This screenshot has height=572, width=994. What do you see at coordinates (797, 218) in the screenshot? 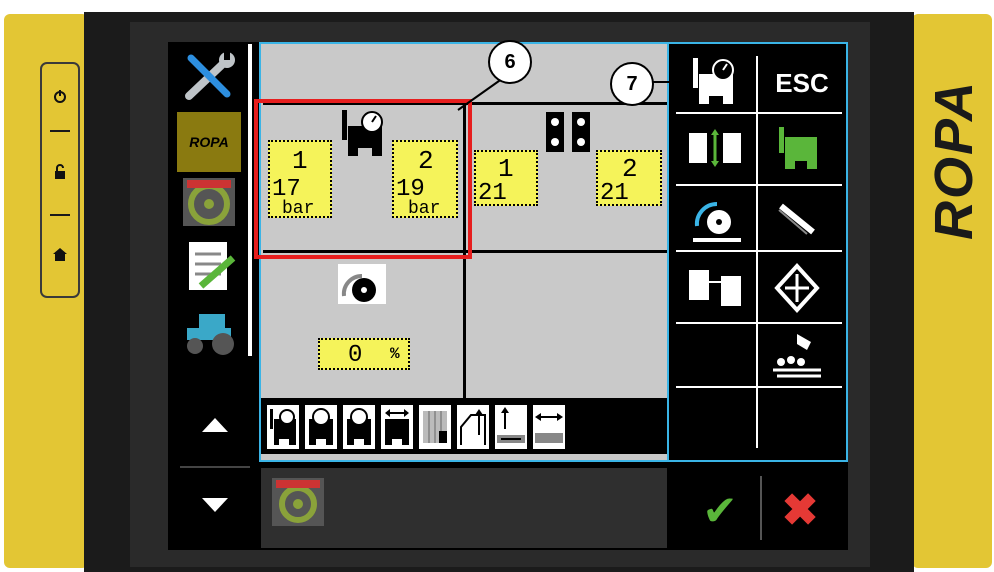
I see `knife-icon` at bounding box center [797, 218].